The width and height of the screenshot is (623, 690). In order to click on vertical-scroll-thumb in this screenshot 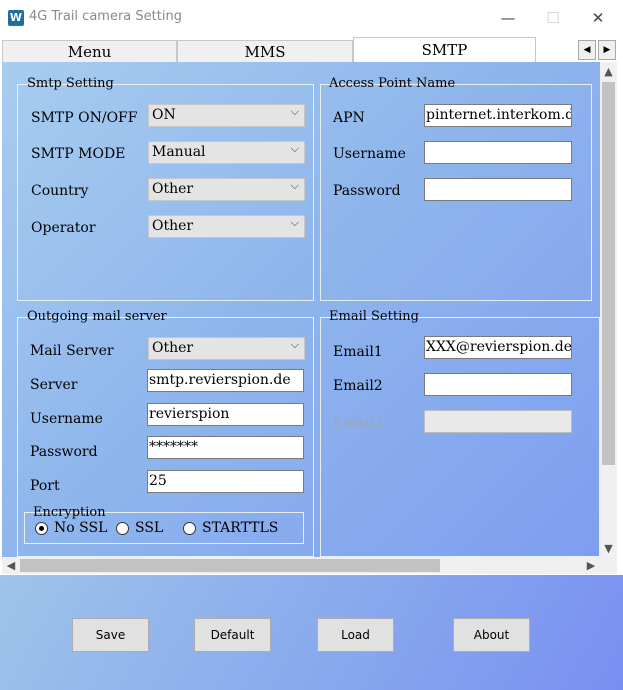, I will do `click(608, 273)`.